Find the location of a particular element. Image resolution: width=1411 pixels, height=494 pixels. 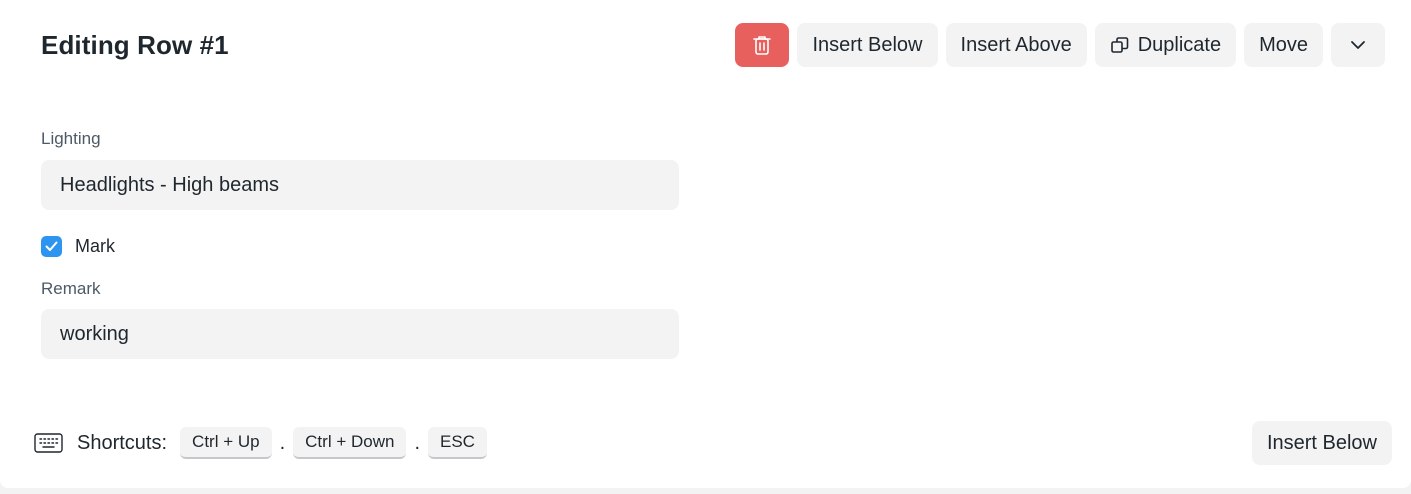

remark-label: Remark is located at coordinates (71, 288).